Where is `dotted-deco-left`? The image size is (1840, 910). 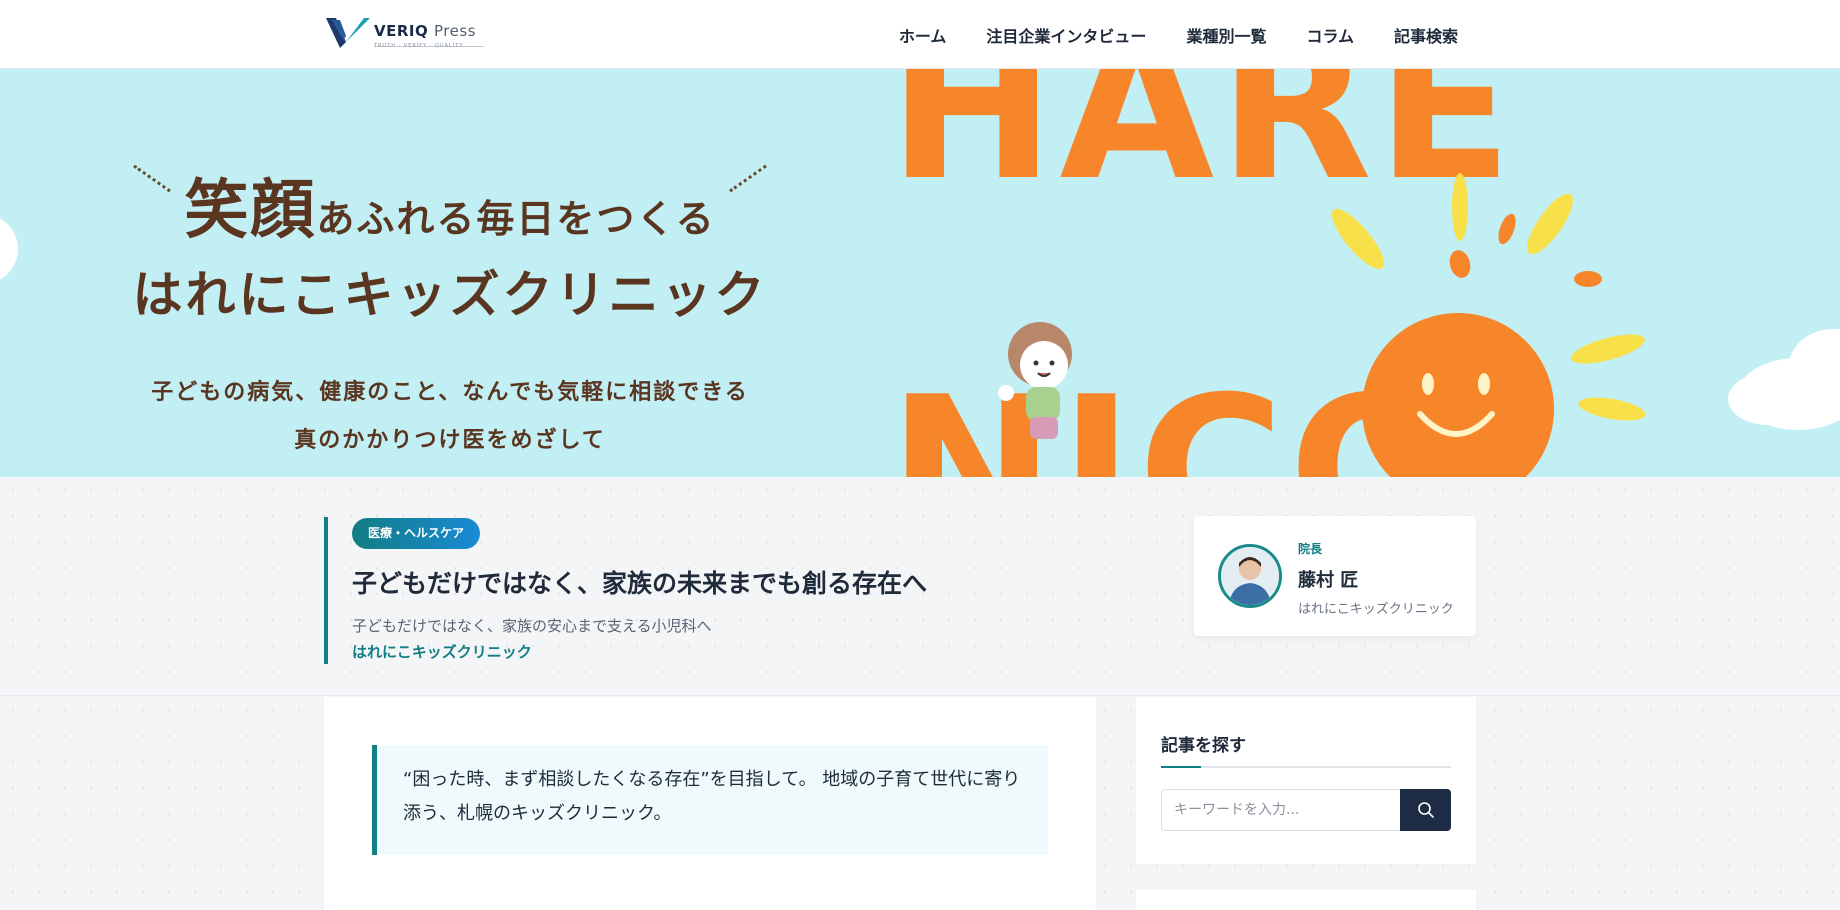
dotted-deco-left is located at coordinates (152, 178).